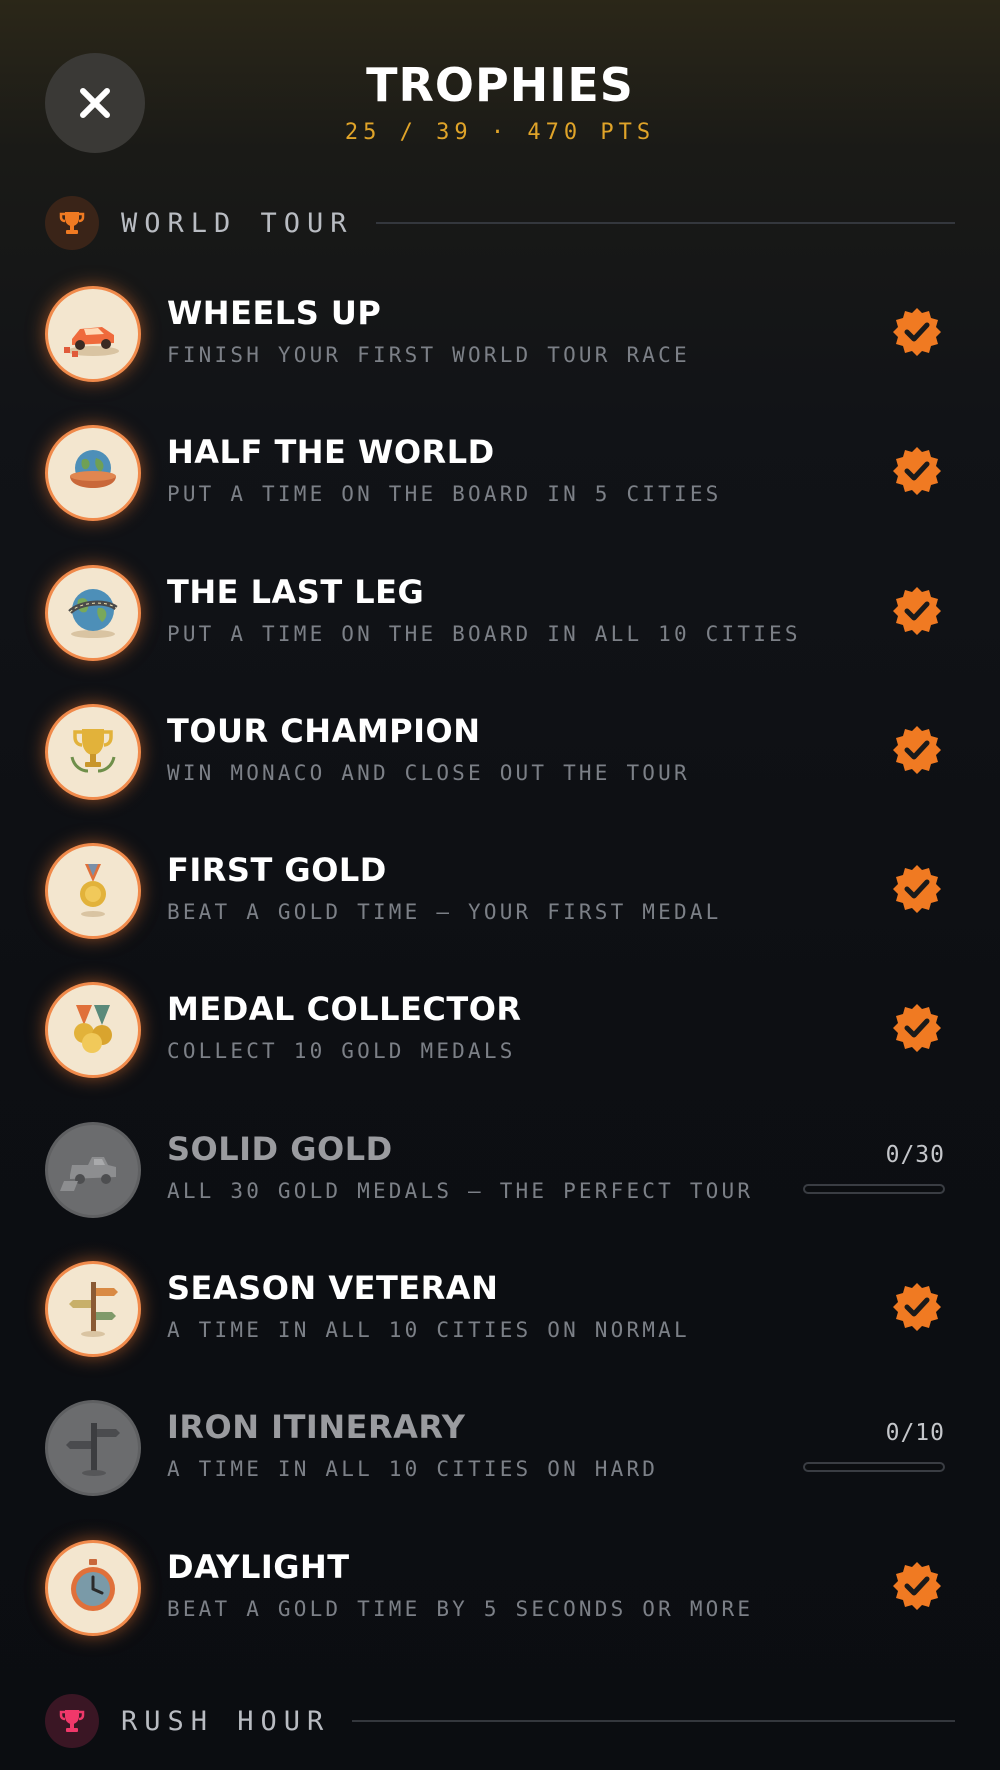  Describe the element at coordinates (460, 1191) in the screenshot. I see `trophy-description: ALL 30 GOLD MEDALS — THE PERFECT TOUR` at that location.